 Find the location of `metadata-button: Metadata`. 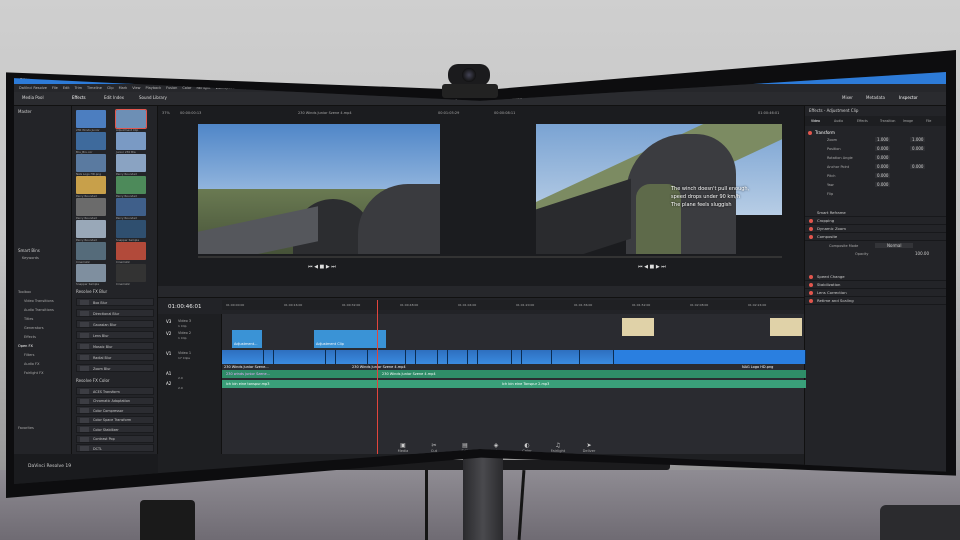

metadata-button: Metadata is located at coordinates (875, 97).